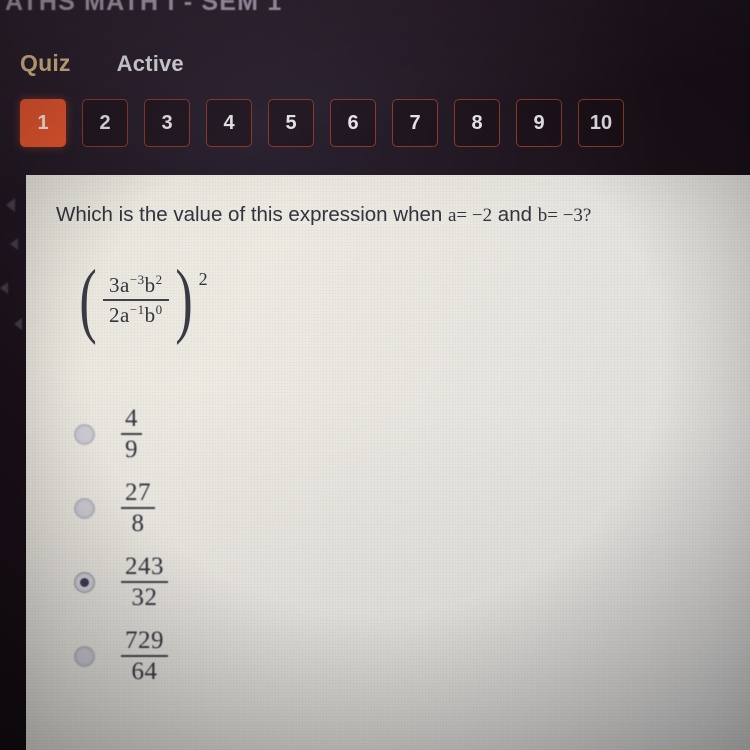  What do you see at coordinates (229, 123) in the screenshot?
I see `question-nav-button-4: 4` at bounding box center [229, 123].